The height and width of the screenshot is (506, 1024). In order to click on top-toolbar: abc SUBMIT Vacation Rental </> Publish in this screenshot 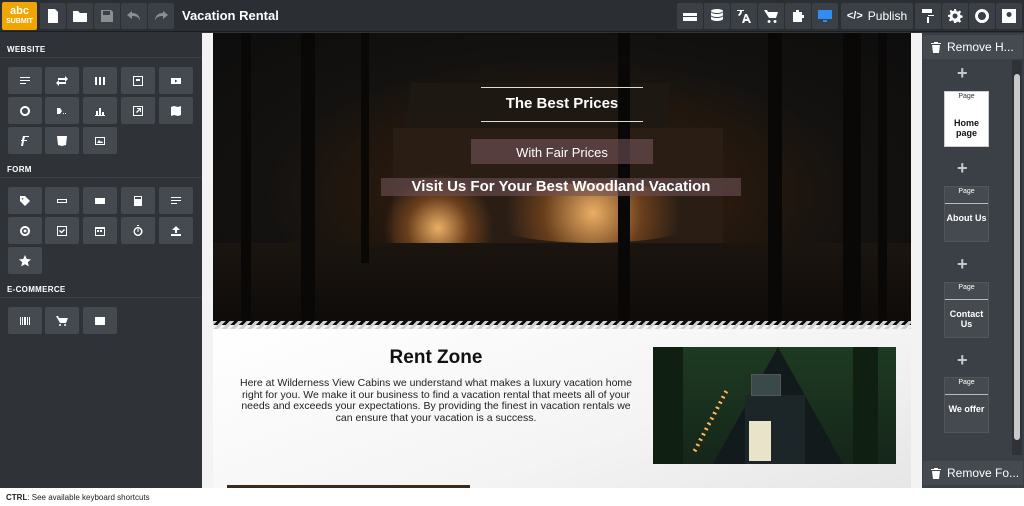, I will do `click(512, 16)`.